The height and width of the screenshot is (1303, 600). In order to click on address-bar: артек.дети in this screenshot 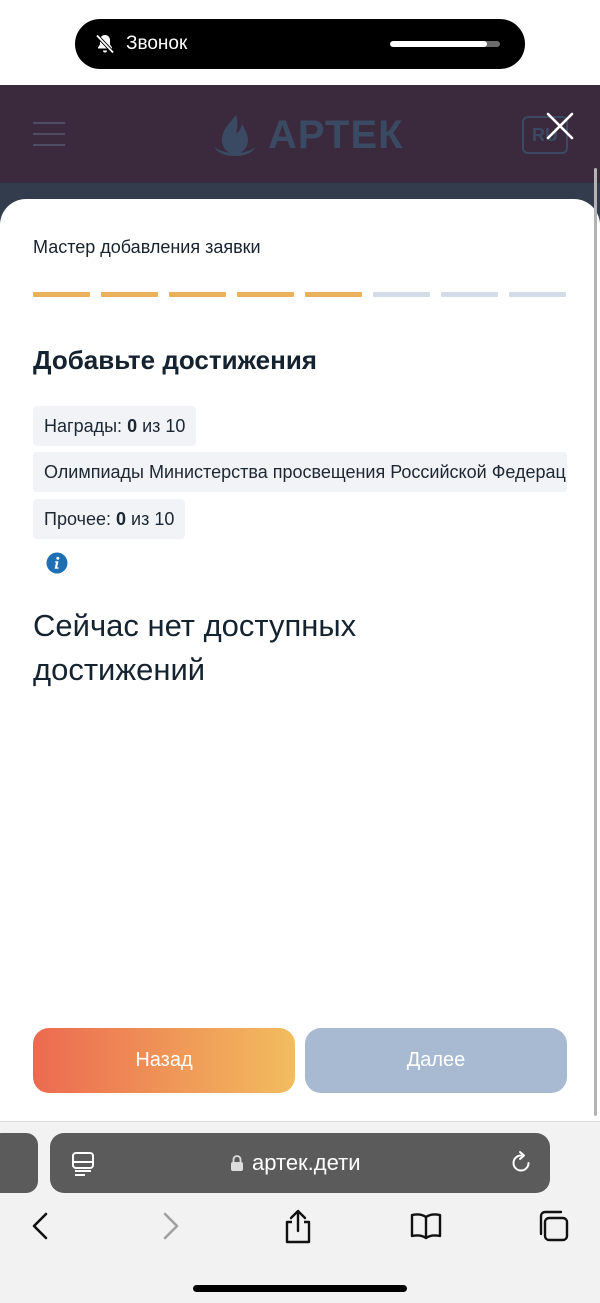, I will do `click(300, 1163)`.